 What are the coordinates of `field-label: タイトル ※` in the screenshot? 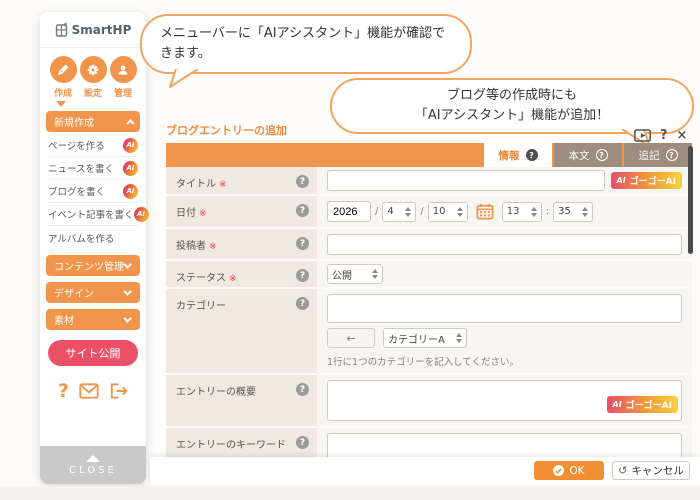 It's located at (201, 184).